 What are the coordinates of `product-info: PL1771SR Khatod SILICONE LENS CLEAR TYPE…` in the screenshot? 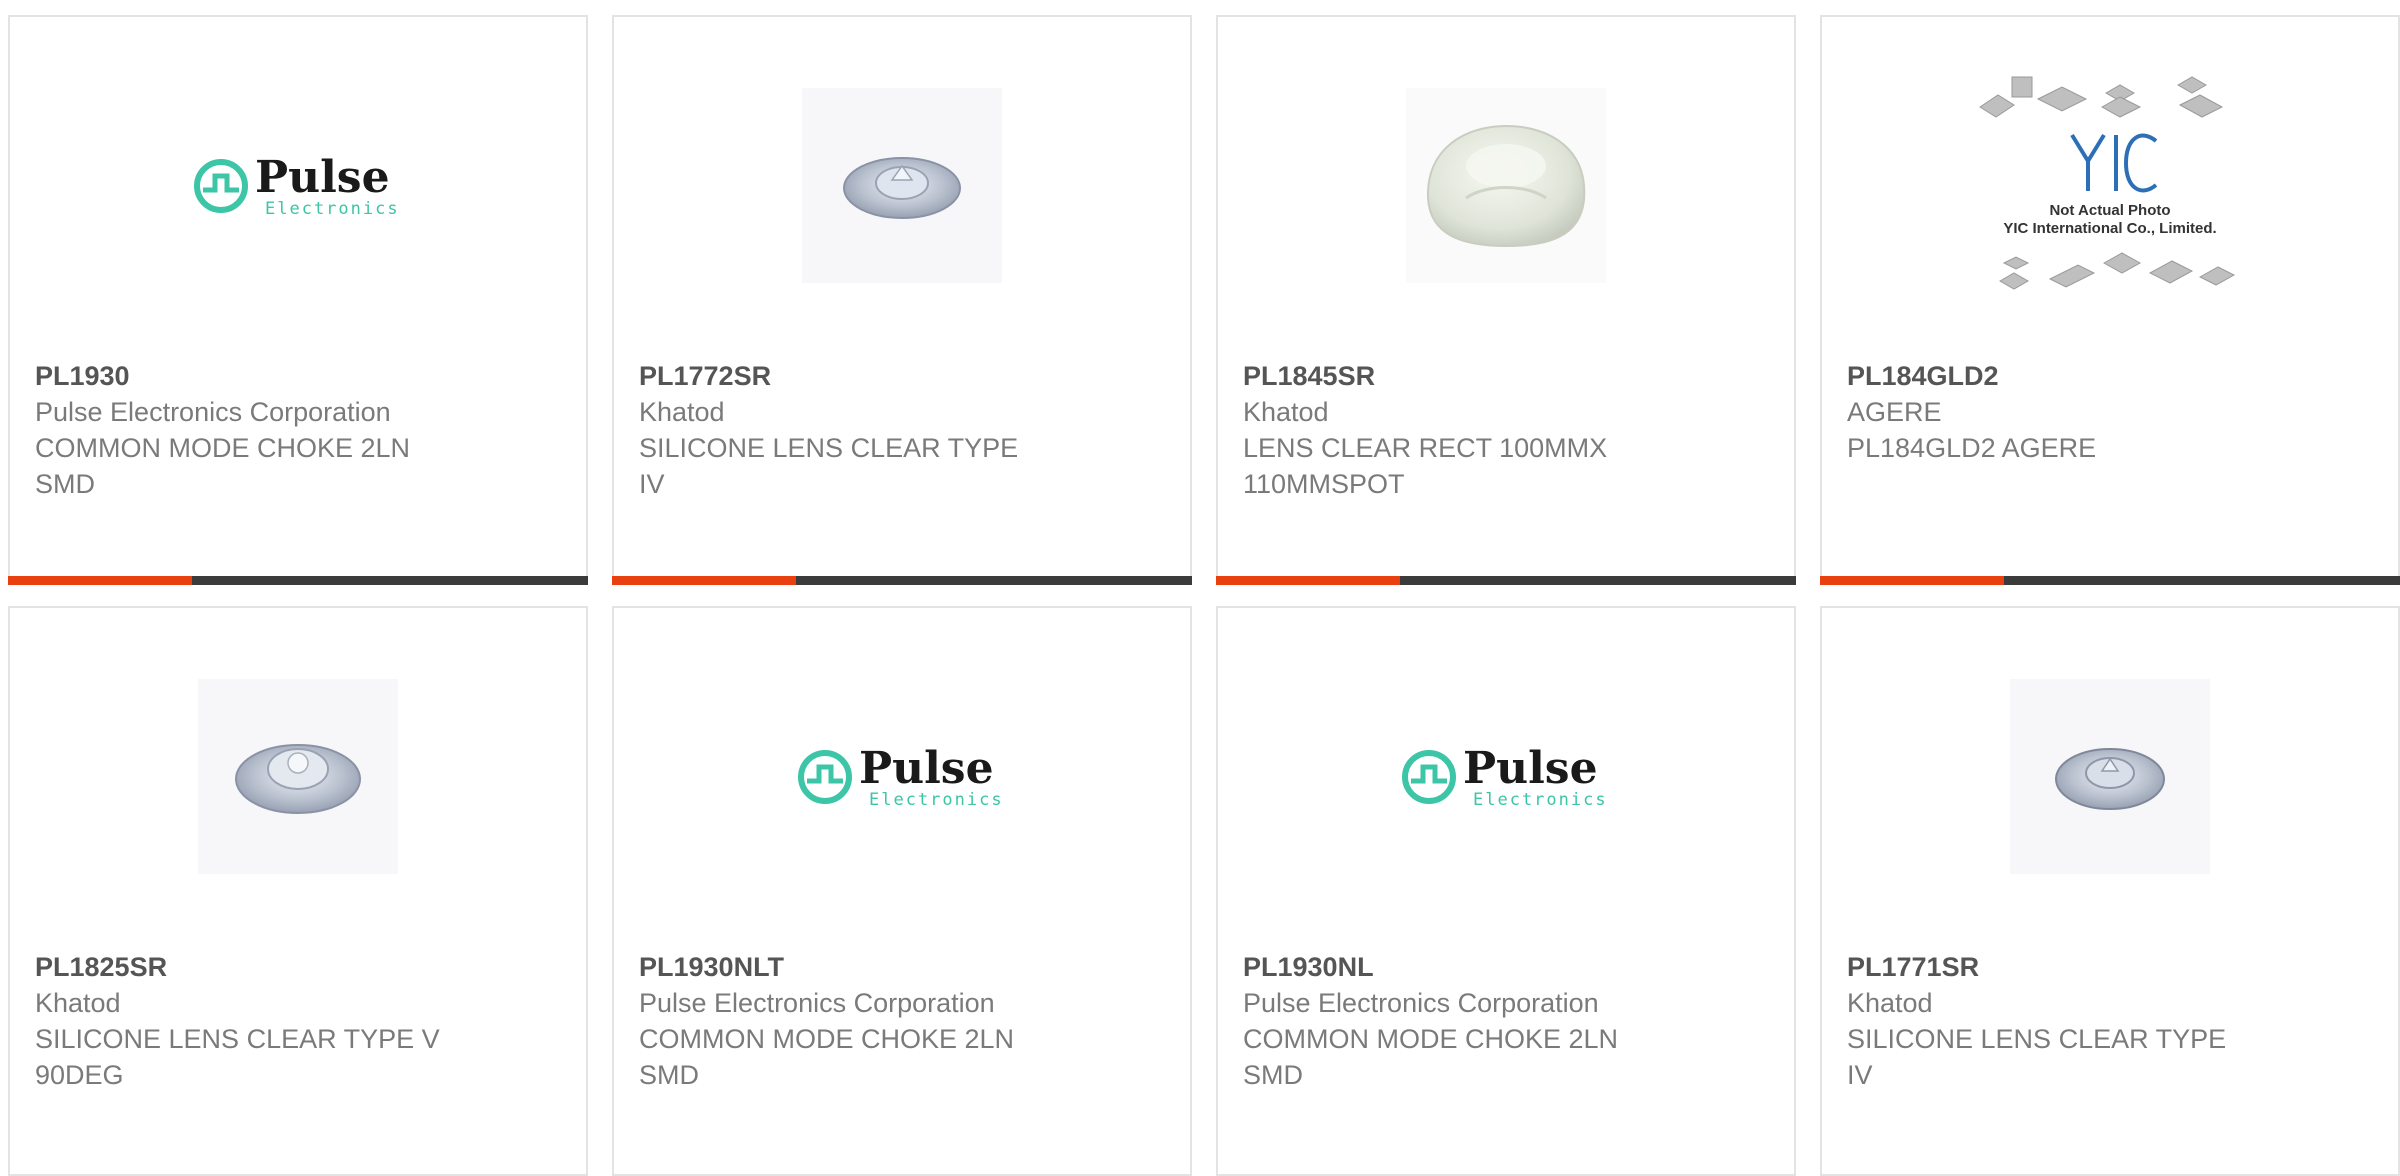 It's located at (2057, 1021).